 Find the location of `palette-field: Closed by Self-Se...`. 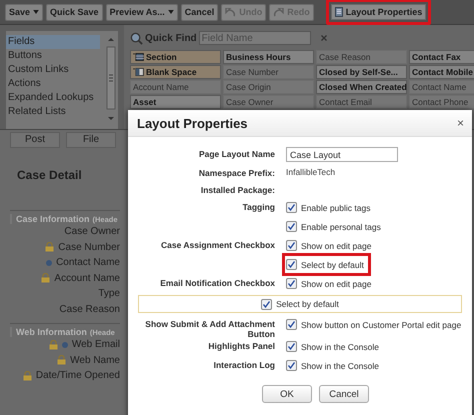

palette-field: Closed by Self-Se... is located at coordinates (361, 72).